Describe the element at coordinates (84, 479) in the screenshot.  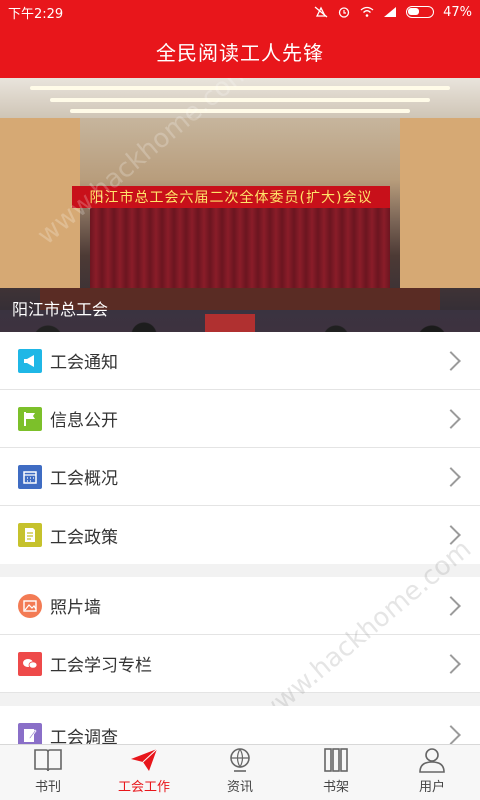
I see `menu-item-label: 工会概况` at that location.